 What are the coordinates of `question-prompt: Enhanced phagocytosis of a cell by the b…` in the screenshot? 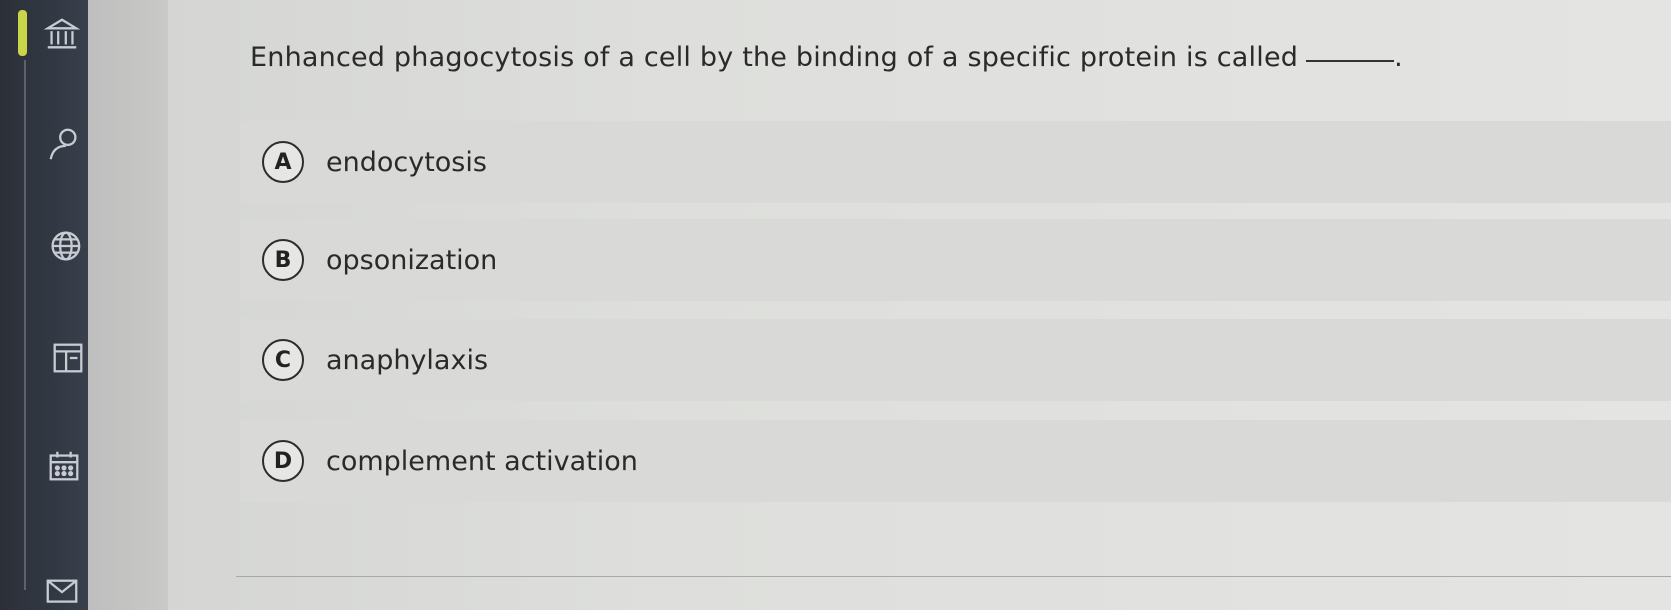 It's located at (826, 57).